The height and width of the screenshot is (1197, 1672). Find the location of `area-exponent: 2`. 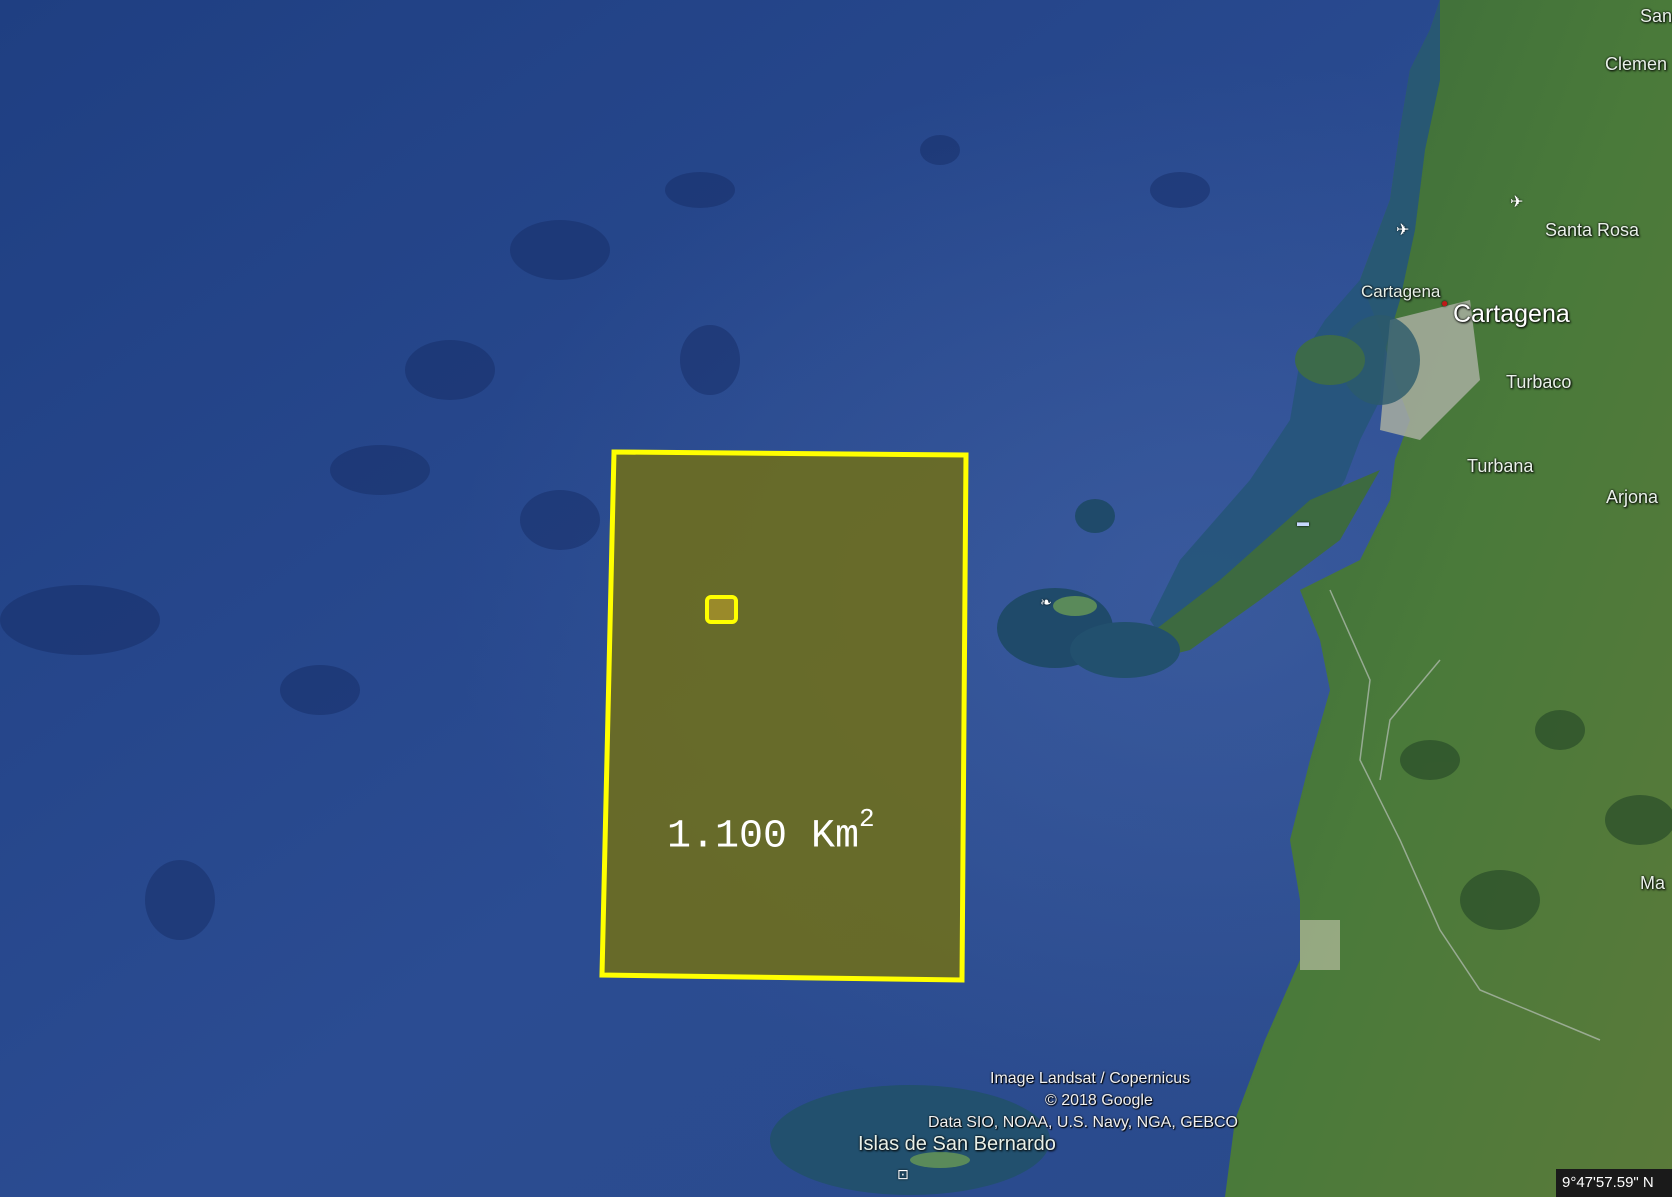

area-exponent: 2 is located at coordinates (867, 819).